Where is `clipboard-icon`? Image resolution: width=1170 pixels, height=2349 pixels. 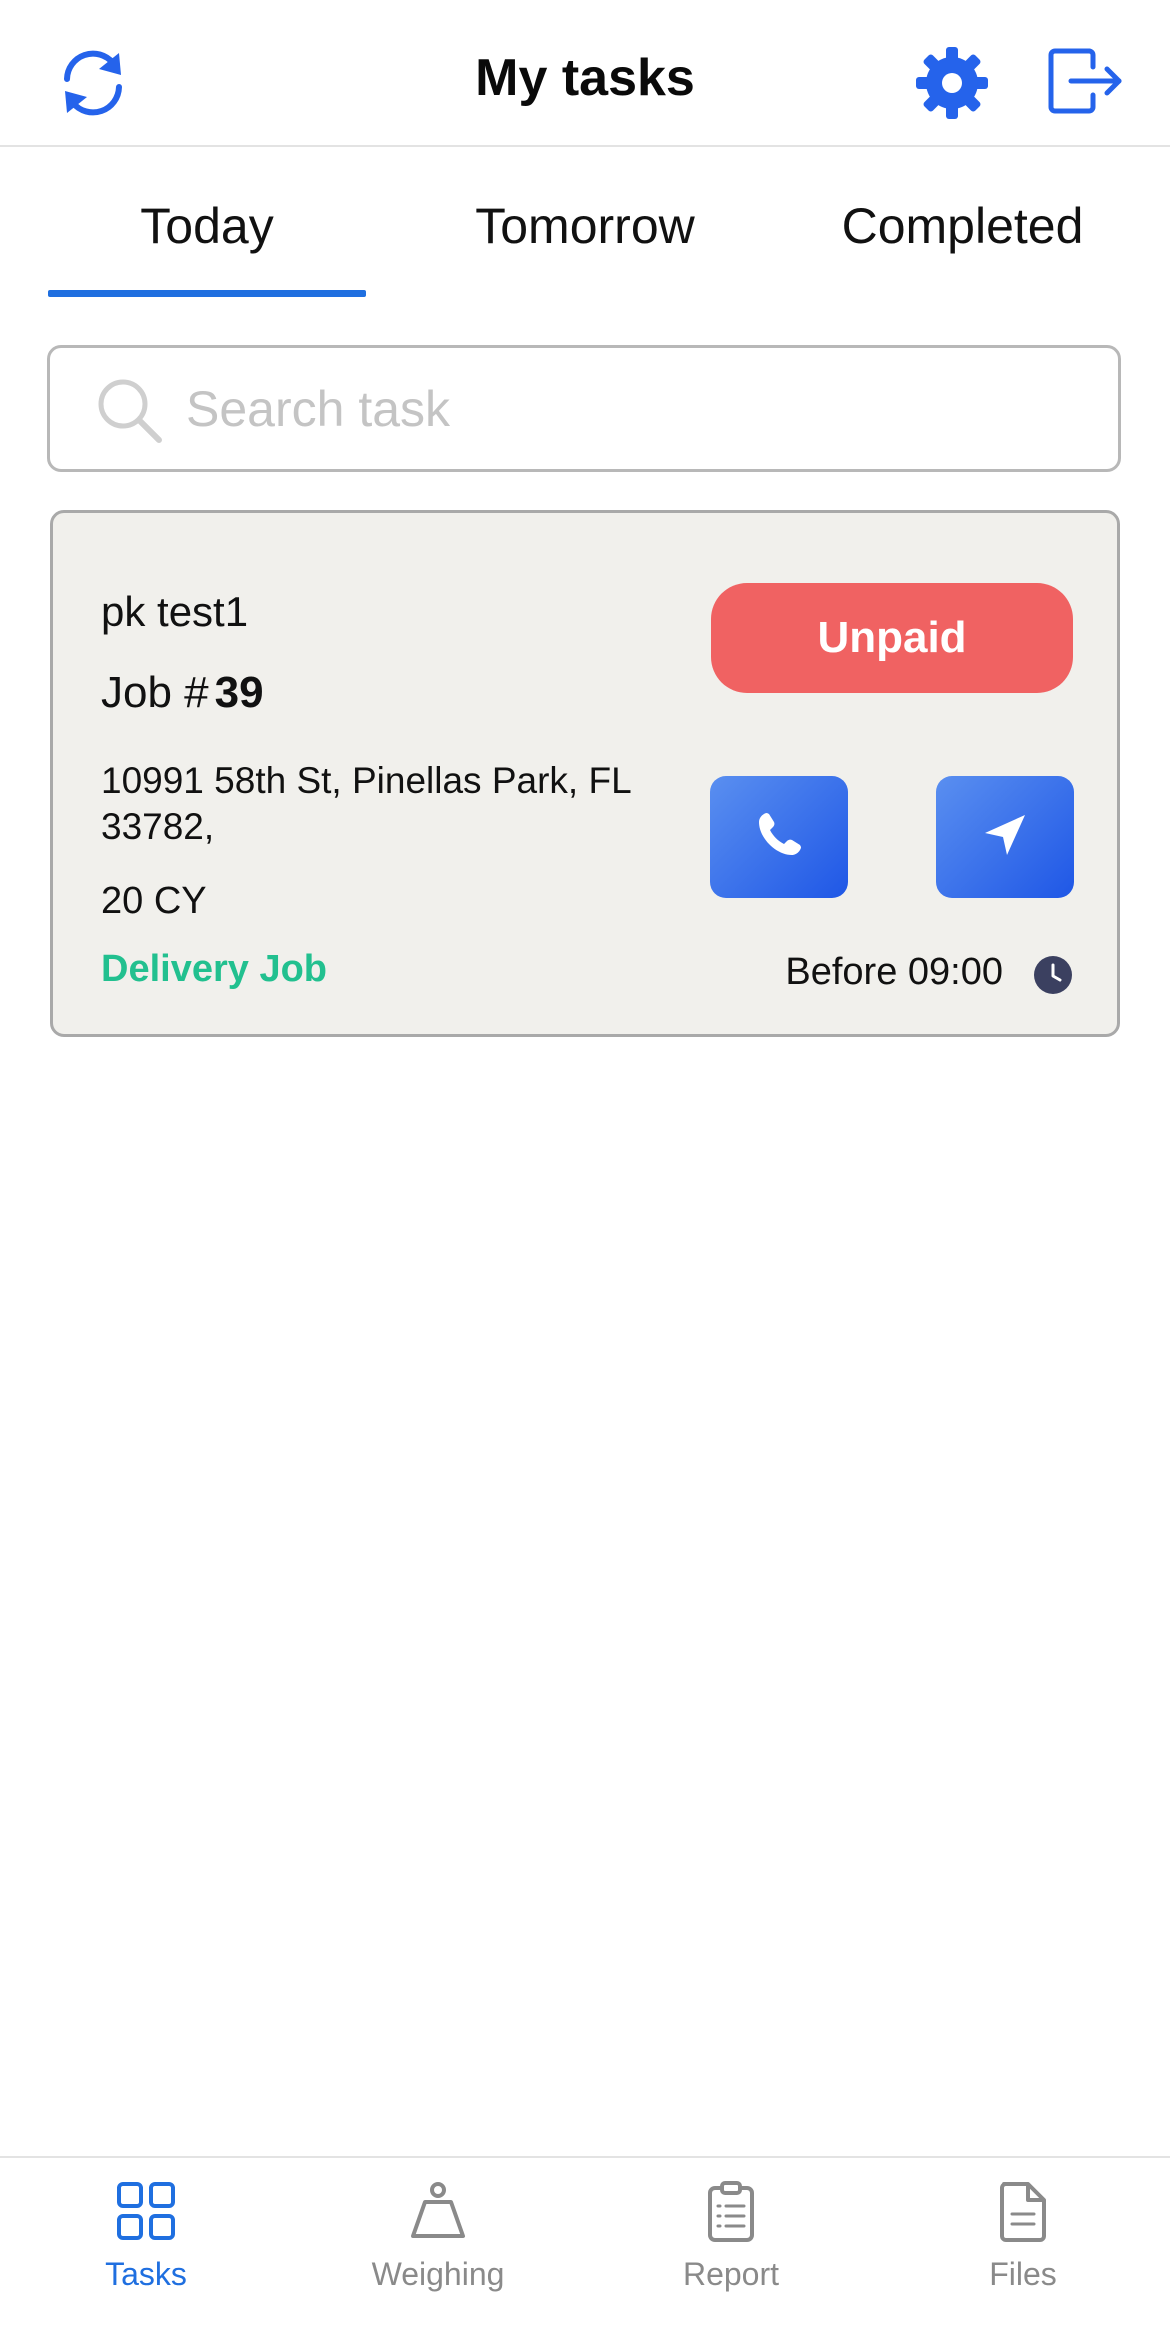
clipboard-icon is located at coordinates (731, 2211).